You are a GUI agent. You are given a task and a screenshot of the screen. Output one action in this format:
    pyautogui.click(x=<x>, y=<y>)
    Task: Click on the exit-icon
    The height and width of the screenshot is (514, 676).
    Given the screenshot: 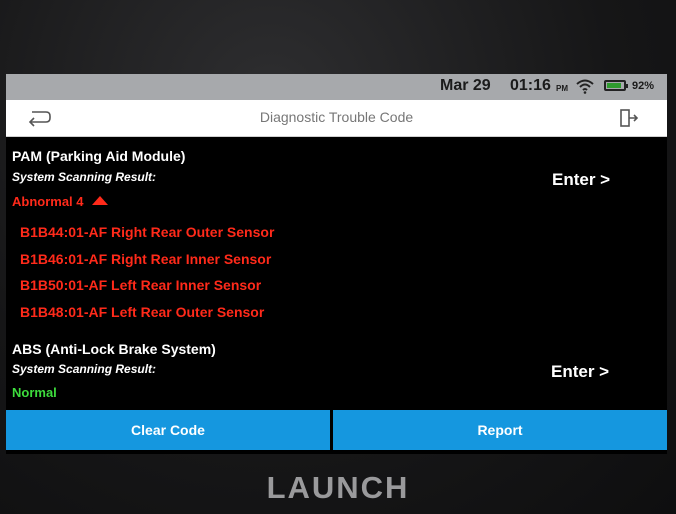 What is the action you would take?
    pyautogui.click(x=629, y=118)
    